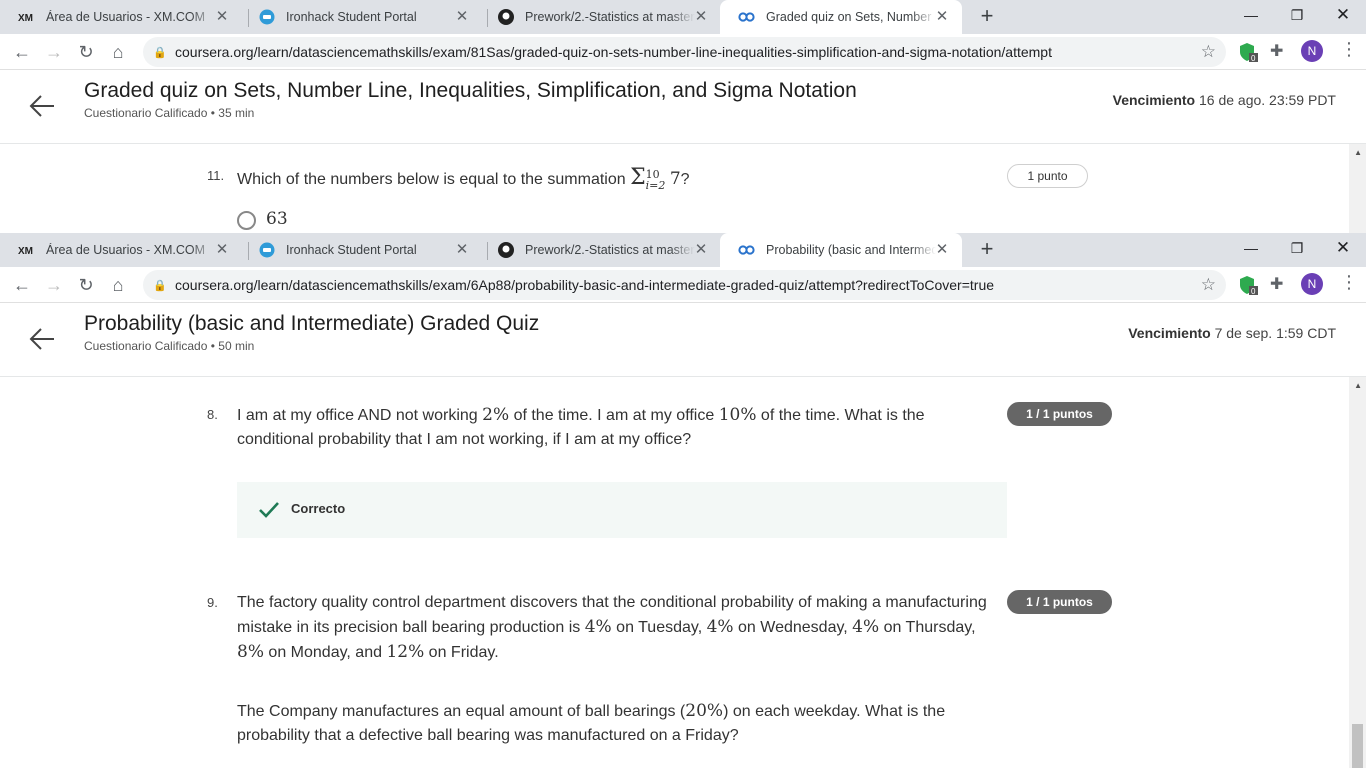  Describe the element at coordinates (27, 17) in the screenshot. I see `xm-logo-icon: XM` at that location.